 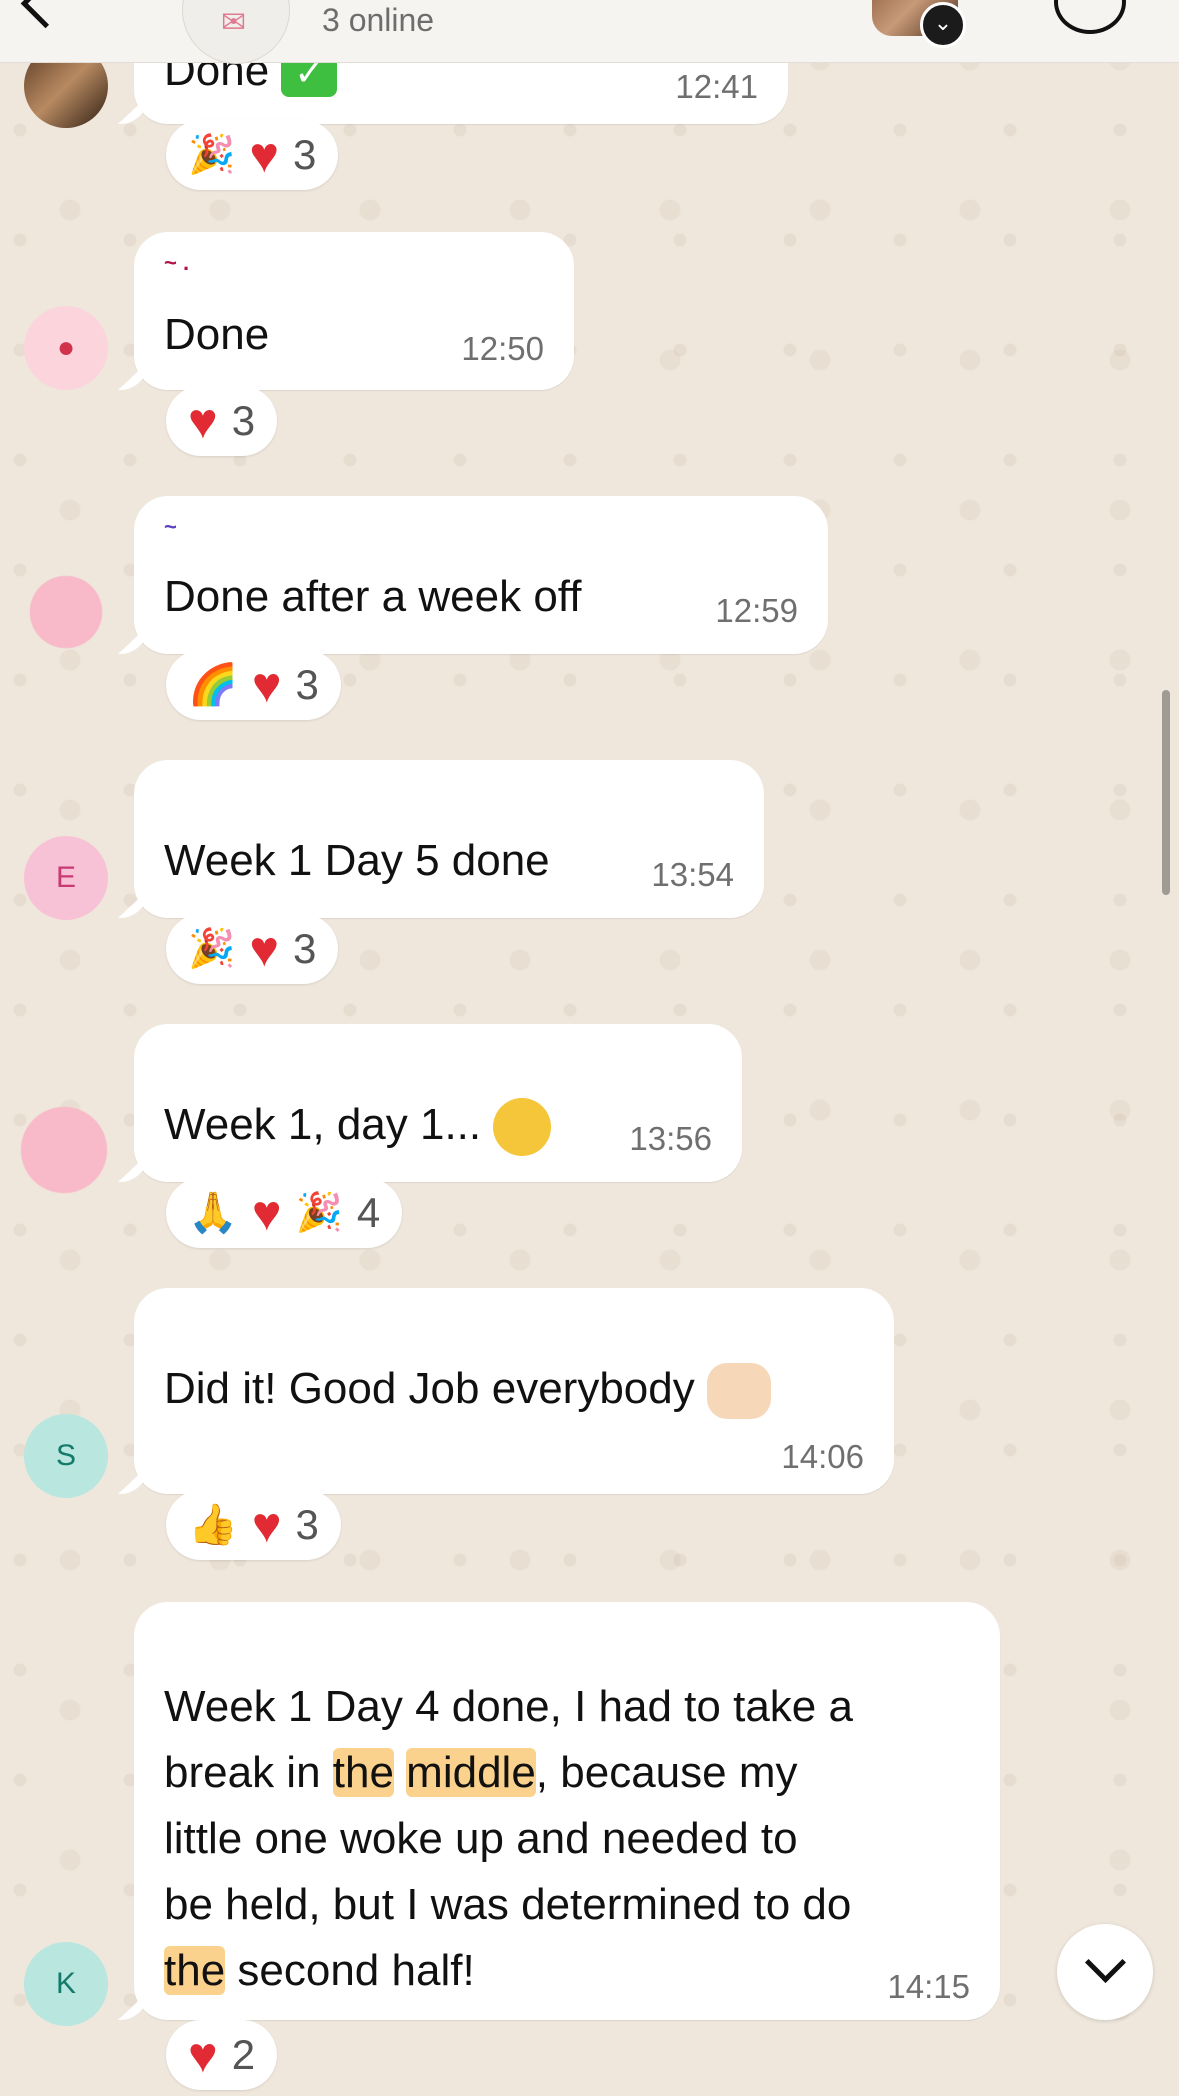 I want to click on avatar-letter: S, so click(x=65, y=1455).